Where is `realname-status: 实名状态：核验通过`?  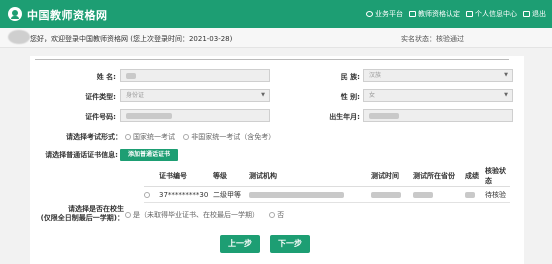 realname-status: 实名状态：核验通过 is located at coordinates (432, 39).